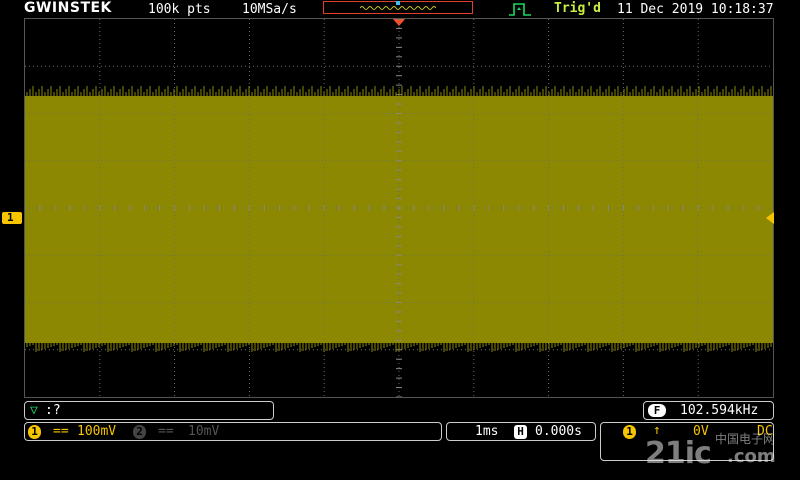 This screenshot has width=800, height=480. Describe the element at coordinates (166, 431) in the screenshot. I see `ch2-coupling-dc-icon: ==` at that location.